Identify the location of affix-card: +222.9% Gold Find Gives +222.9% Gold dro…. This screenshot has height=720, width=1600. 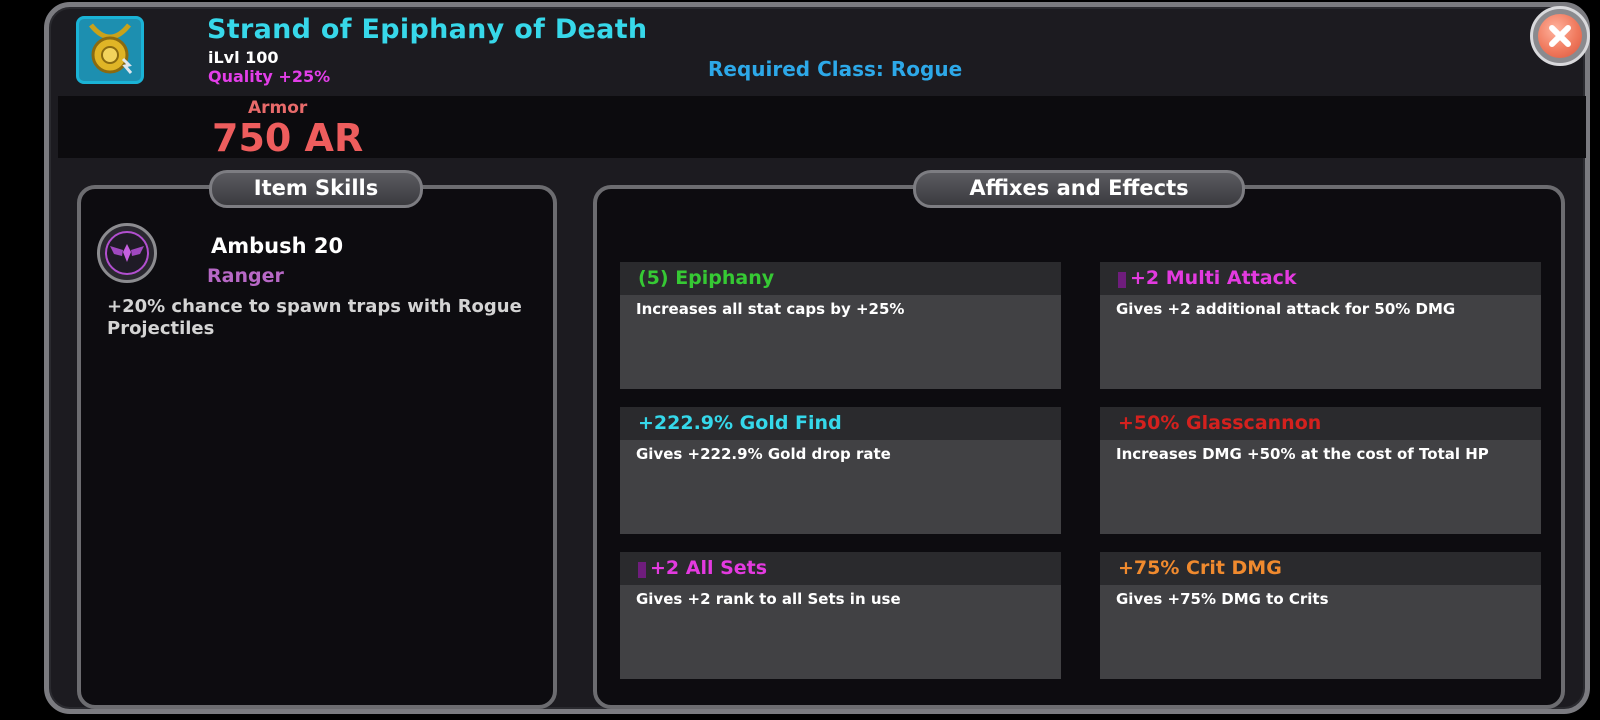
(840, 470).